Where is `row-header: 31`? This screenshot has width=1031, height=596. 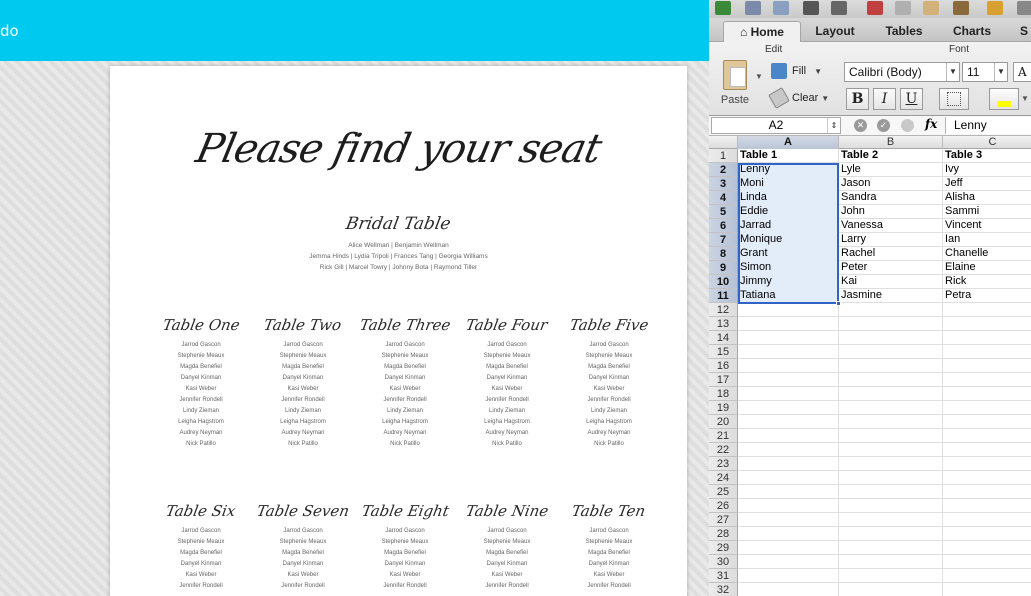
row-header: 31 is located at coordinates (723, 576).